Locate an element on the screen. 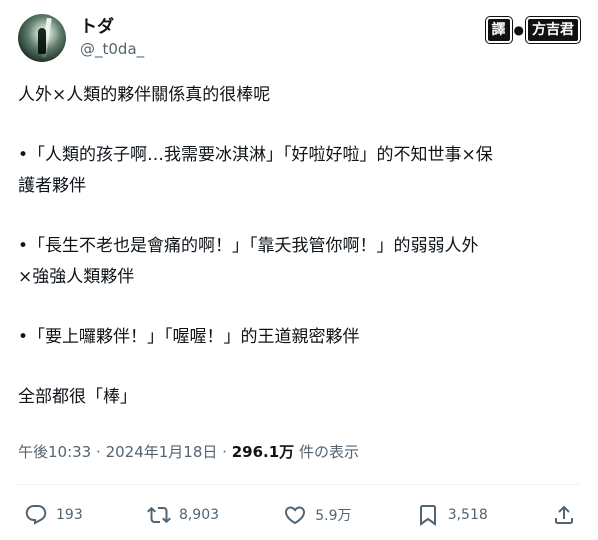 The height and width of the screenshot is (540, 598). post-paragraph: 人外×人類的夥伴關係真的很棒呢 is located at coordinates (144, 95).